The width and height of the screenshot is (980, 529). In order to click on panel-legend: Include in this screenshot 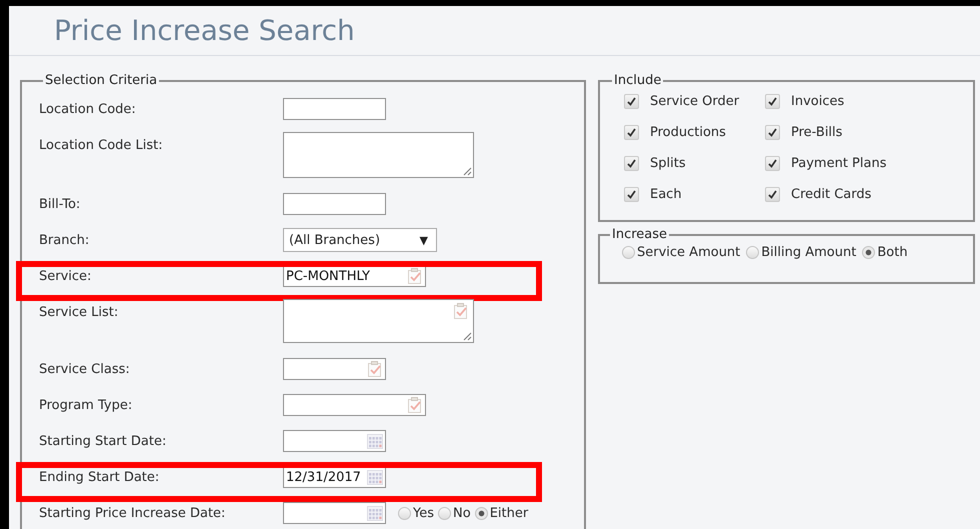, I will do `click(638, 81)`.